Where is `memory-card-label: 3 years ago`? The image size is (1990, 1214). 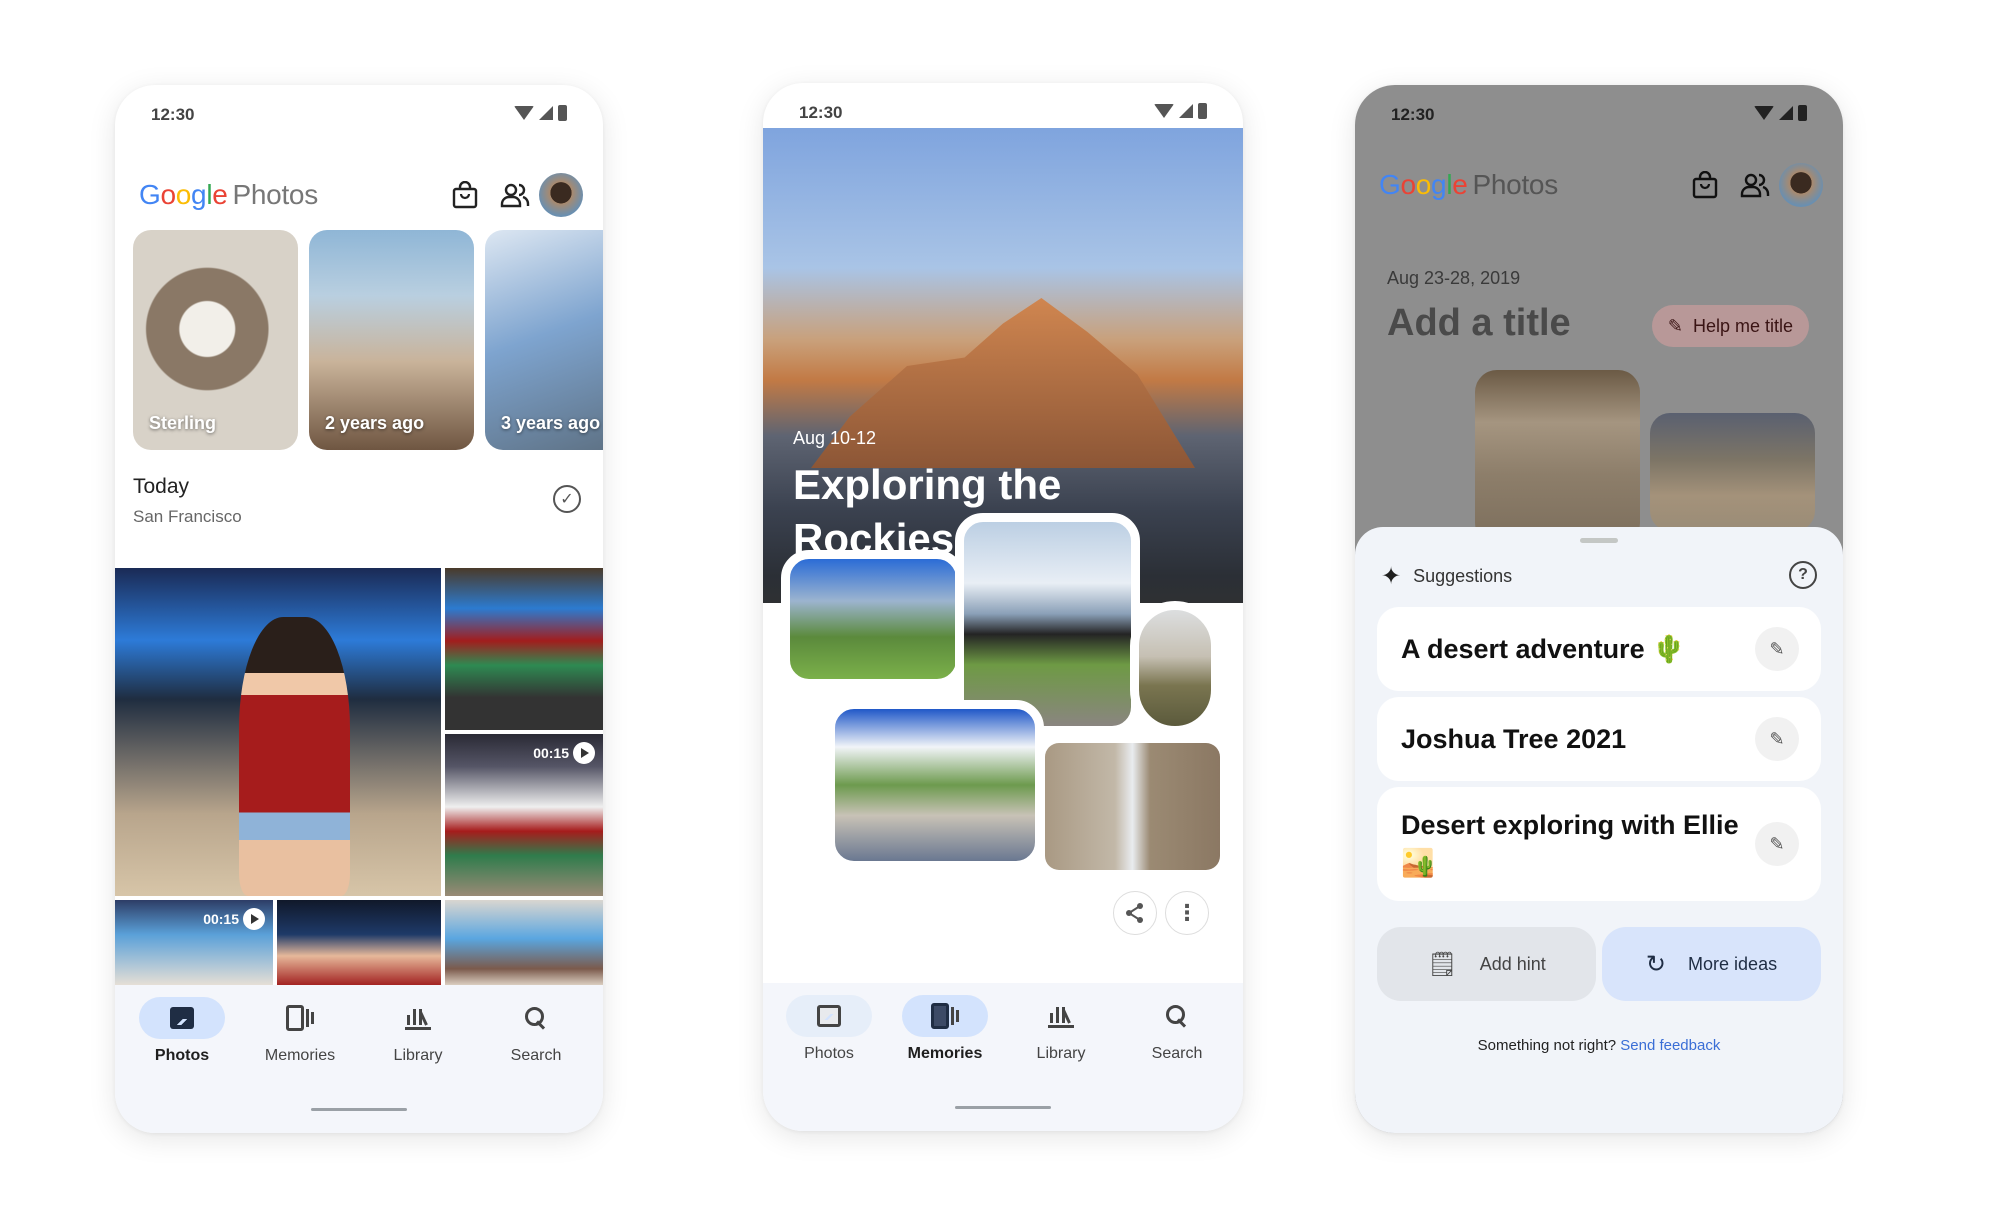
memory-card-label: 3 years ago is located at coordinates (551, 423).